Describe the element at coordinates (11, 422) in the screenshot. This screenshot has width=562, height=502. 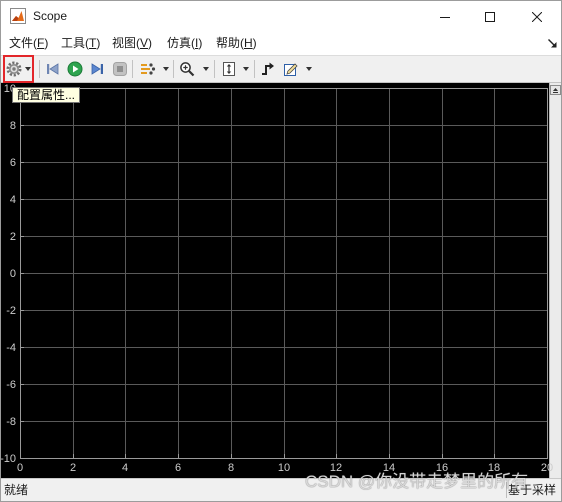
I see `y-tick-label: -8` at that location.